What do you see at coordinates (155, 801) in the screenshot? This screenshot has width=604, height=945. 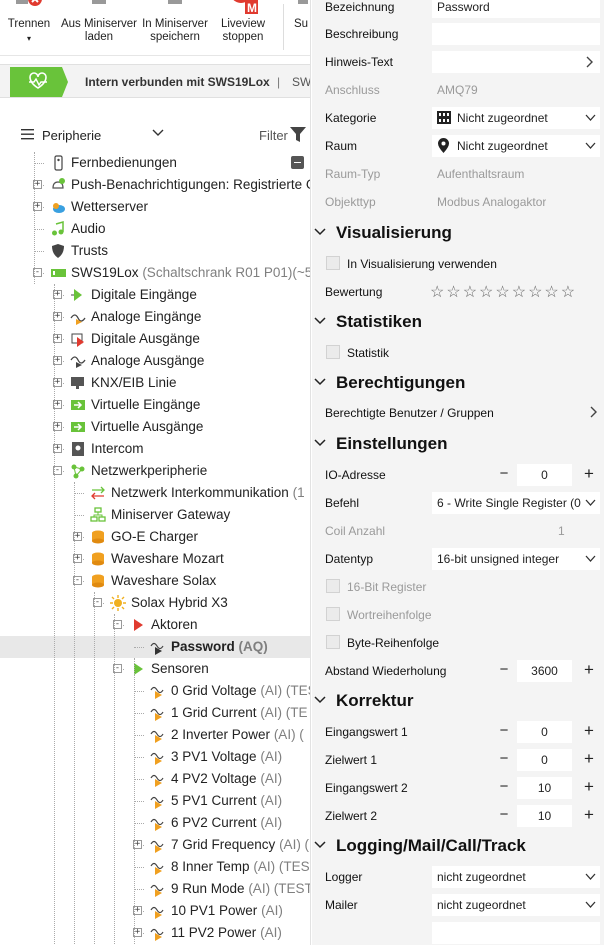 I see `tree-item-pv1-current: 5 PV1 Current (AI)` at bounding box center [155, 801].